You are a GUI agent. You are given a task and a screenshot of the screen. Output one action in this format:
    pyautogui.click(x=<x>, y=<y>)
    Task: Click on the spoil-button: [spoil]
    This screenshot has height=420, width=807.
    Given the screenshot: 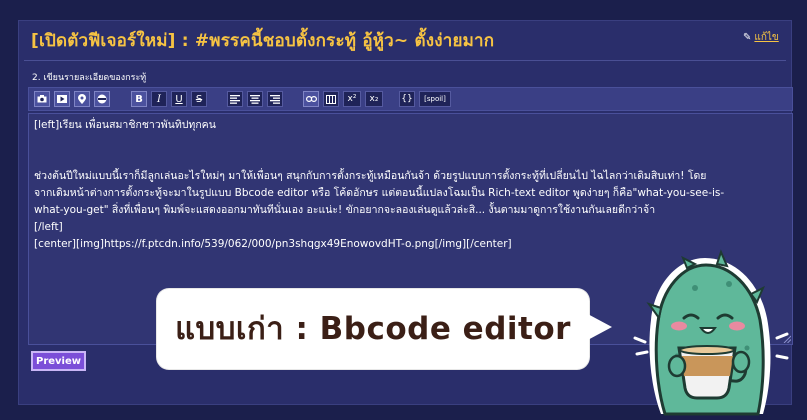 What is the action you would take?
    pyautogui.click(x=435, y=99)
    